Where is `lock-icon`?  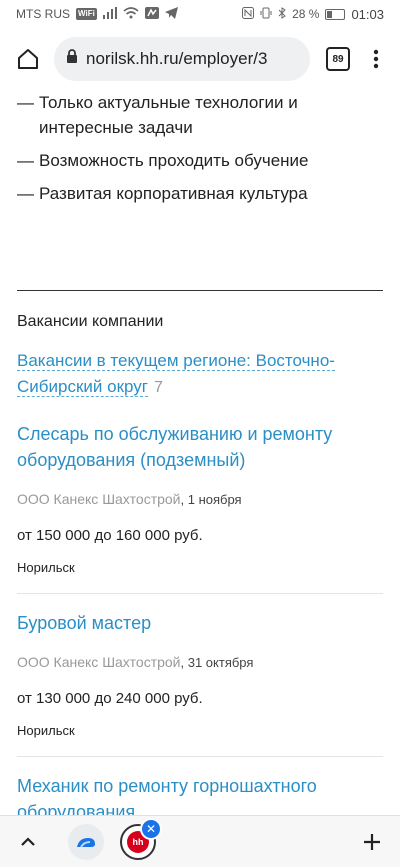
lock-icon is located at coordinates (72, 59).